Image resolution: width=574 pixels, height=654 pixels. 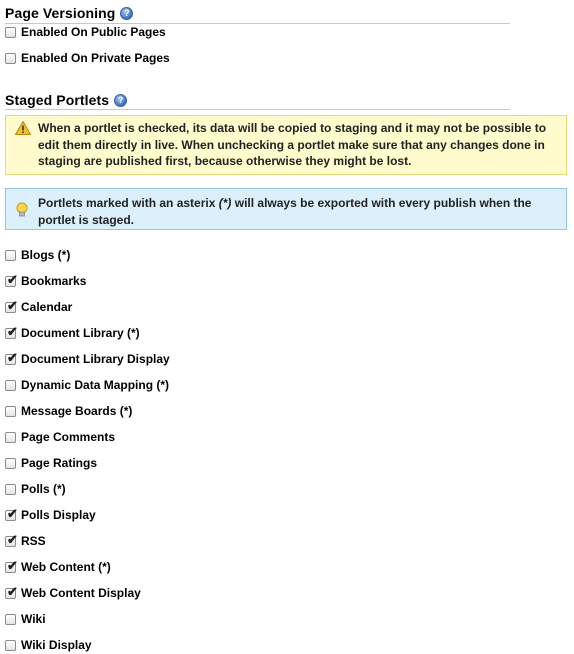 I want to click on info-text-asterix: (*), so click(x=225, y=203).